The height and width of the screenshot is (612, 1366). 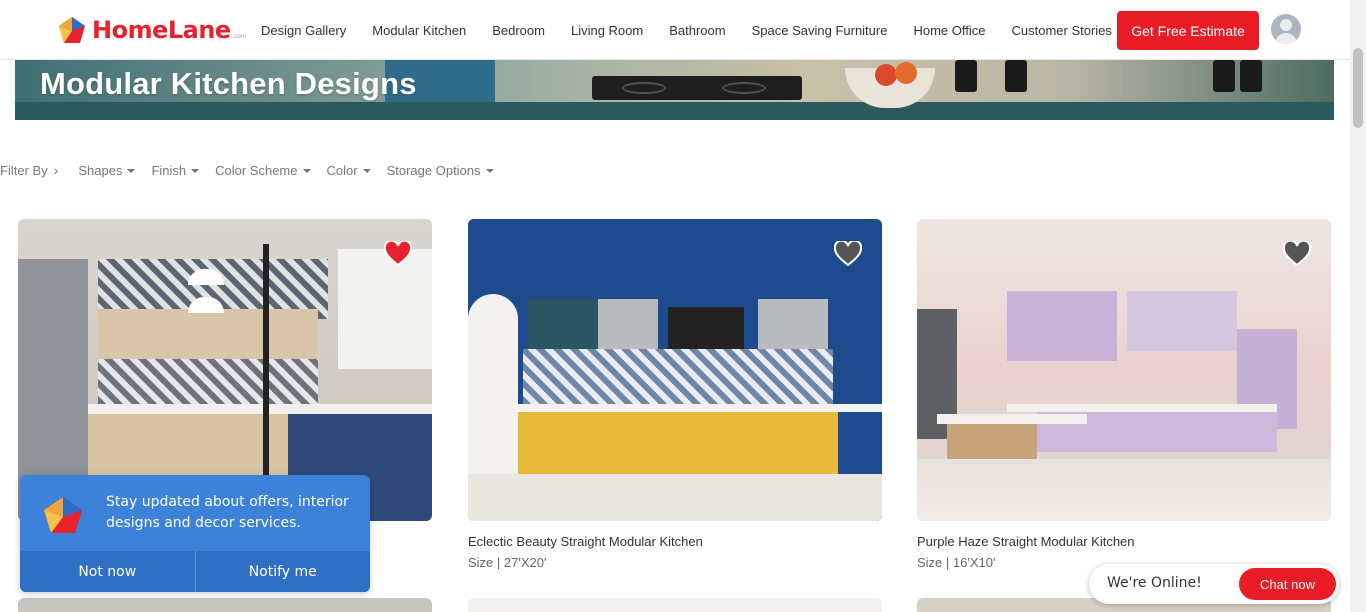 I want to click on avatar-body, so click(x=1286, y=38).